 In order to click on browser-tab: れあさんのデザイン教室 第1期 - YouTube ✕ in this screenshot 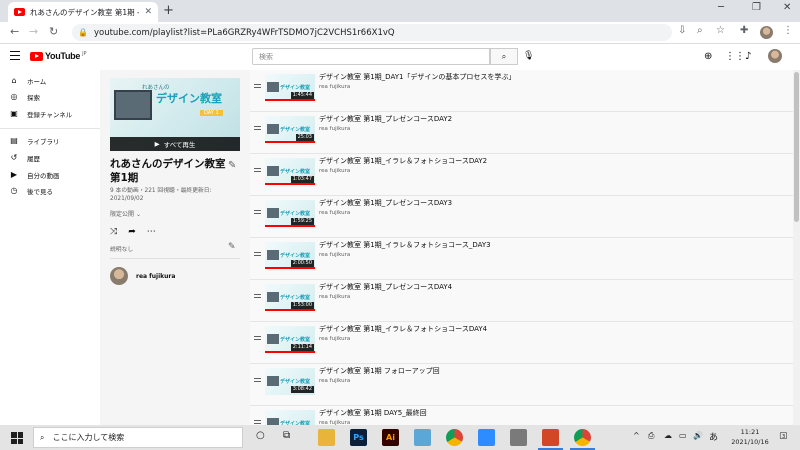, I will do `click(83, 12)`.